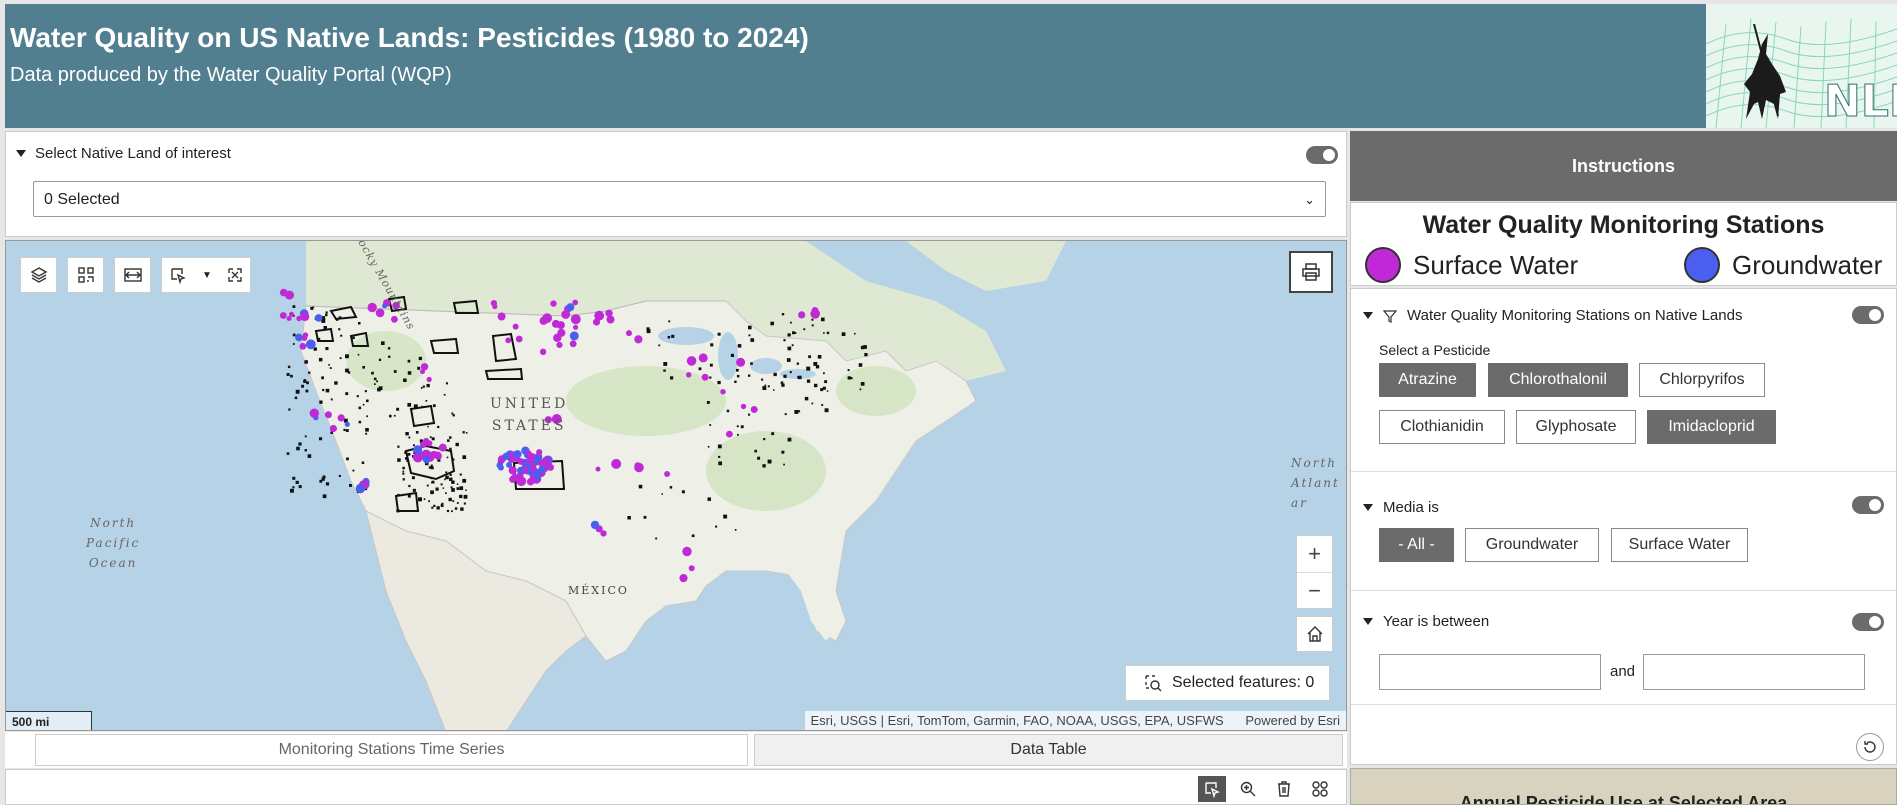 The image size is (1897, 805). Describe the element at coordinates (1427, 380) in the screenshot. I see `pesticide-chip-atrazine: Atrazine` at that location.